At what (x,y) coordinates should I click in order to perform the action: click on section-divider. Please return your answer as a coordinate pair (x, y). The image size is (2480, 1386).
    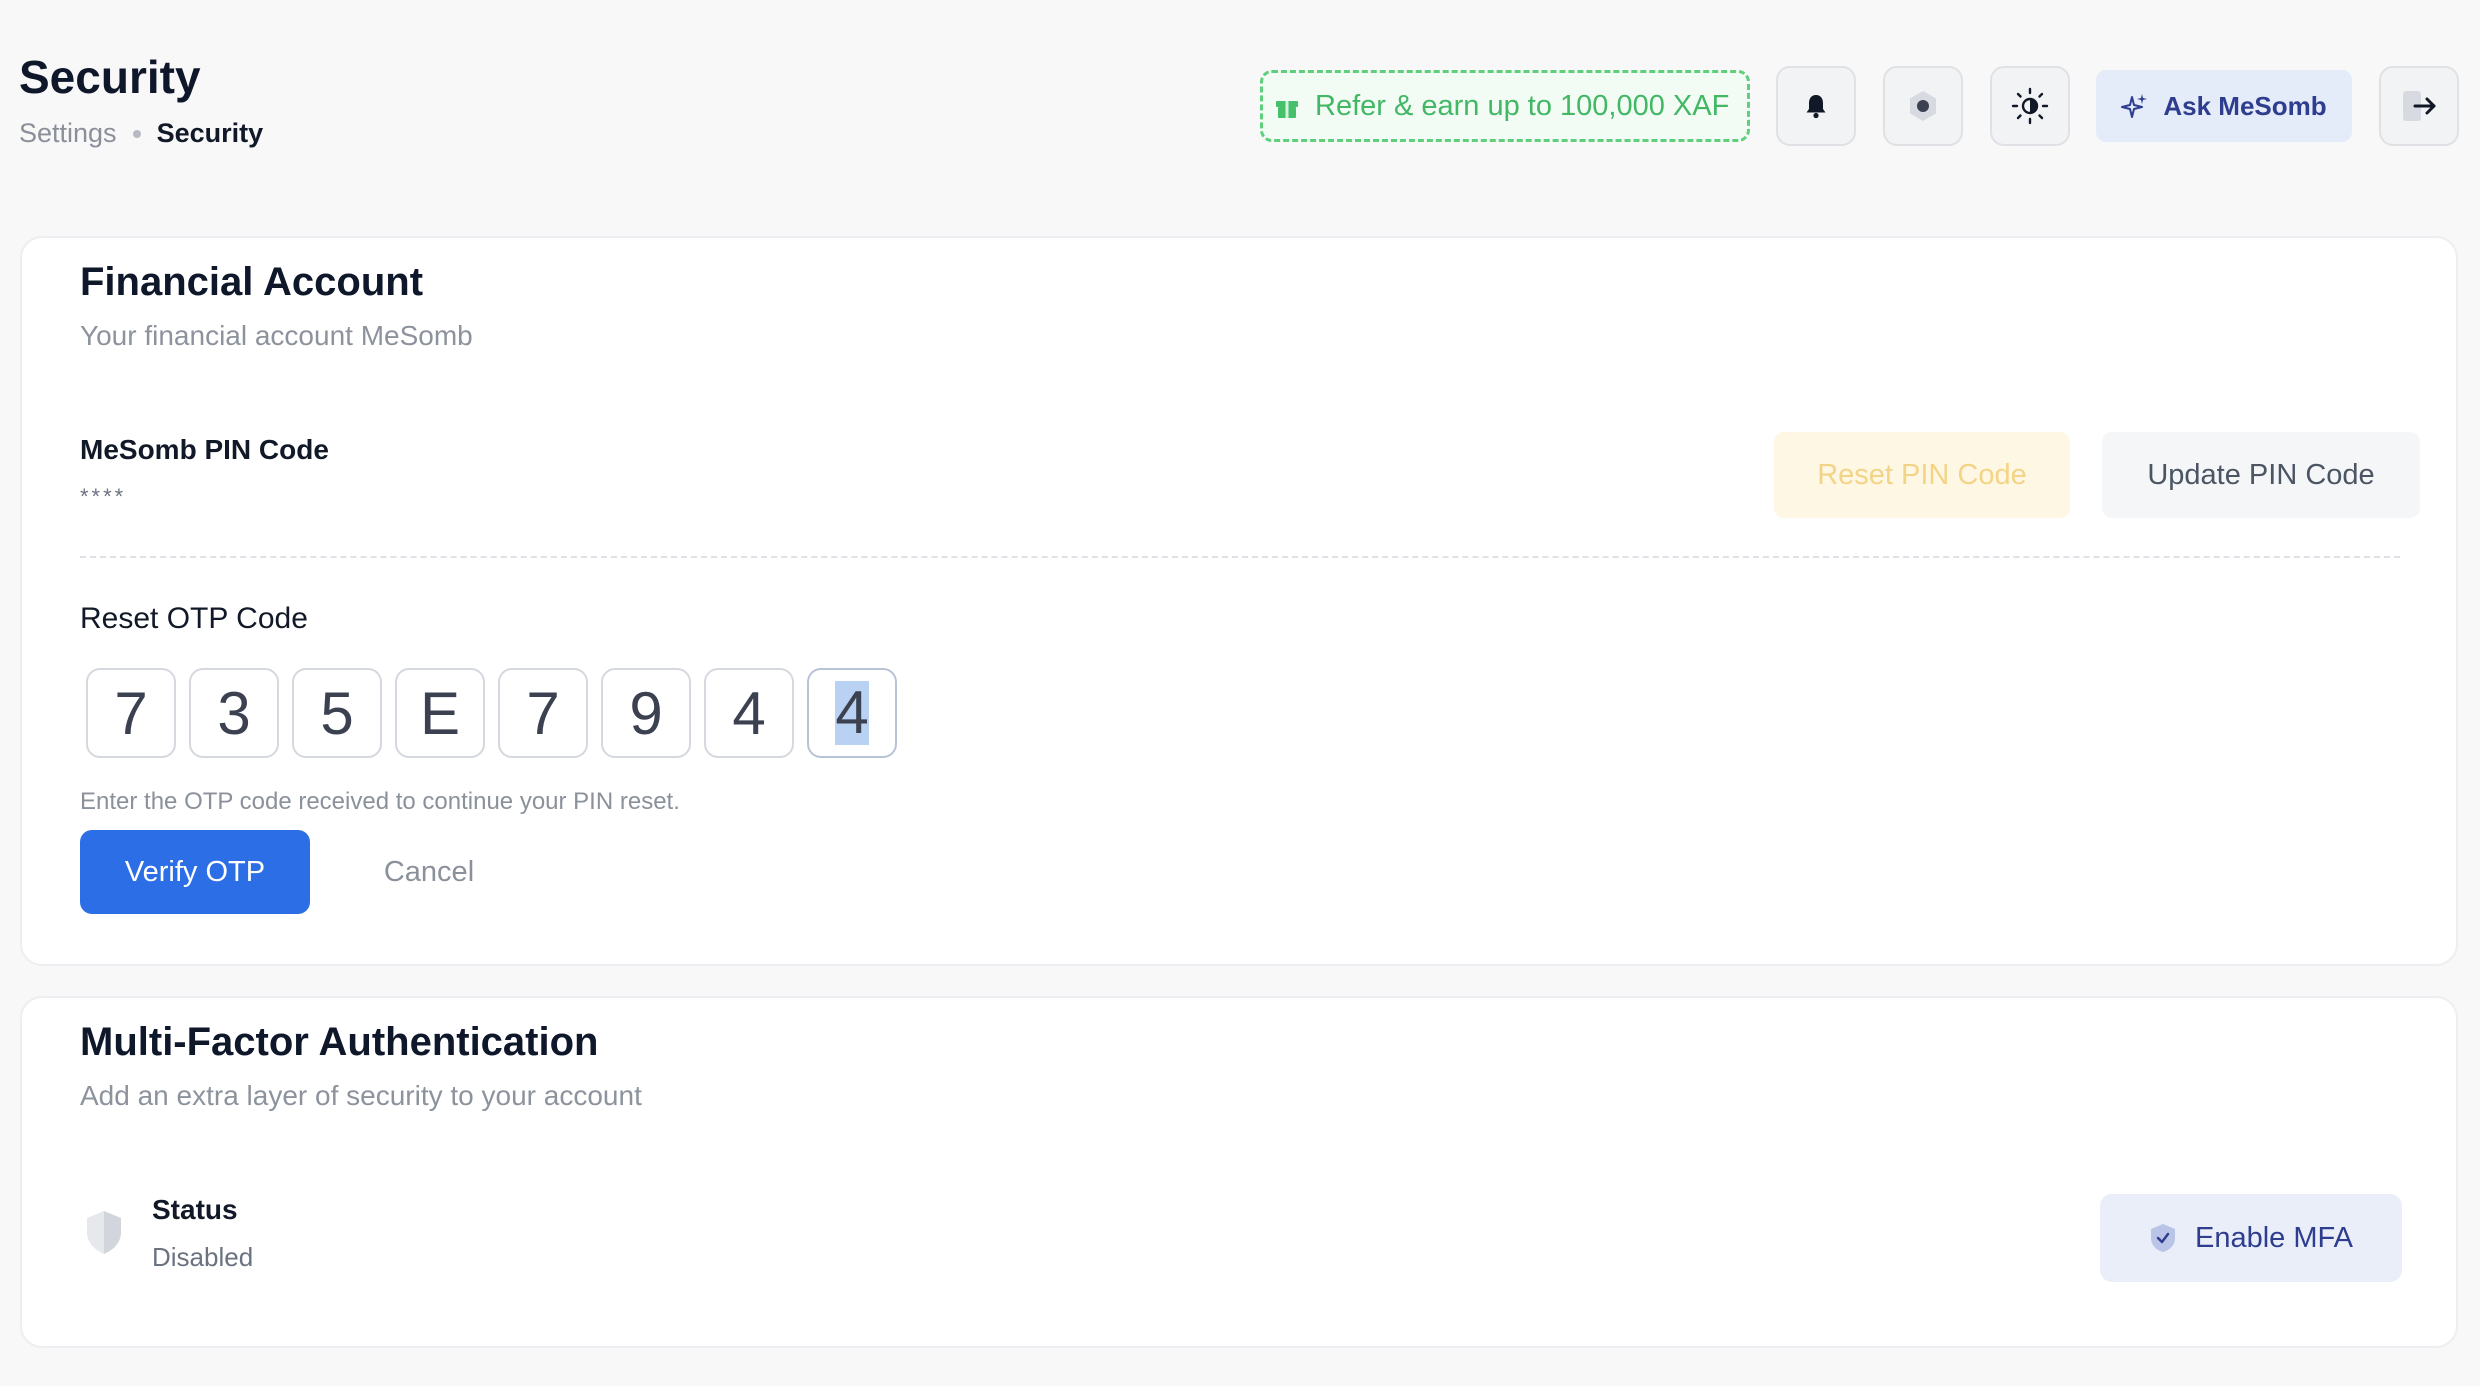
    Looking at the image, I should click on (1240, 557).